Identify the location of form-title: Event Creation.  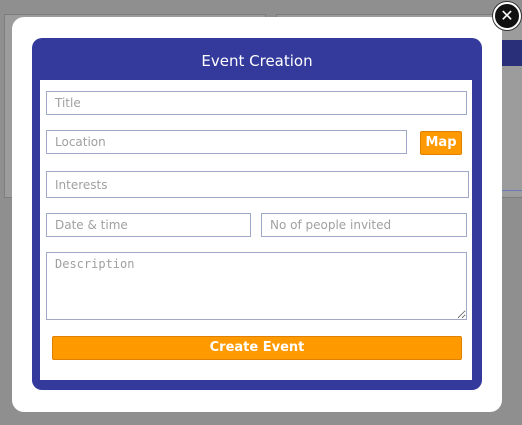
(257, 61).